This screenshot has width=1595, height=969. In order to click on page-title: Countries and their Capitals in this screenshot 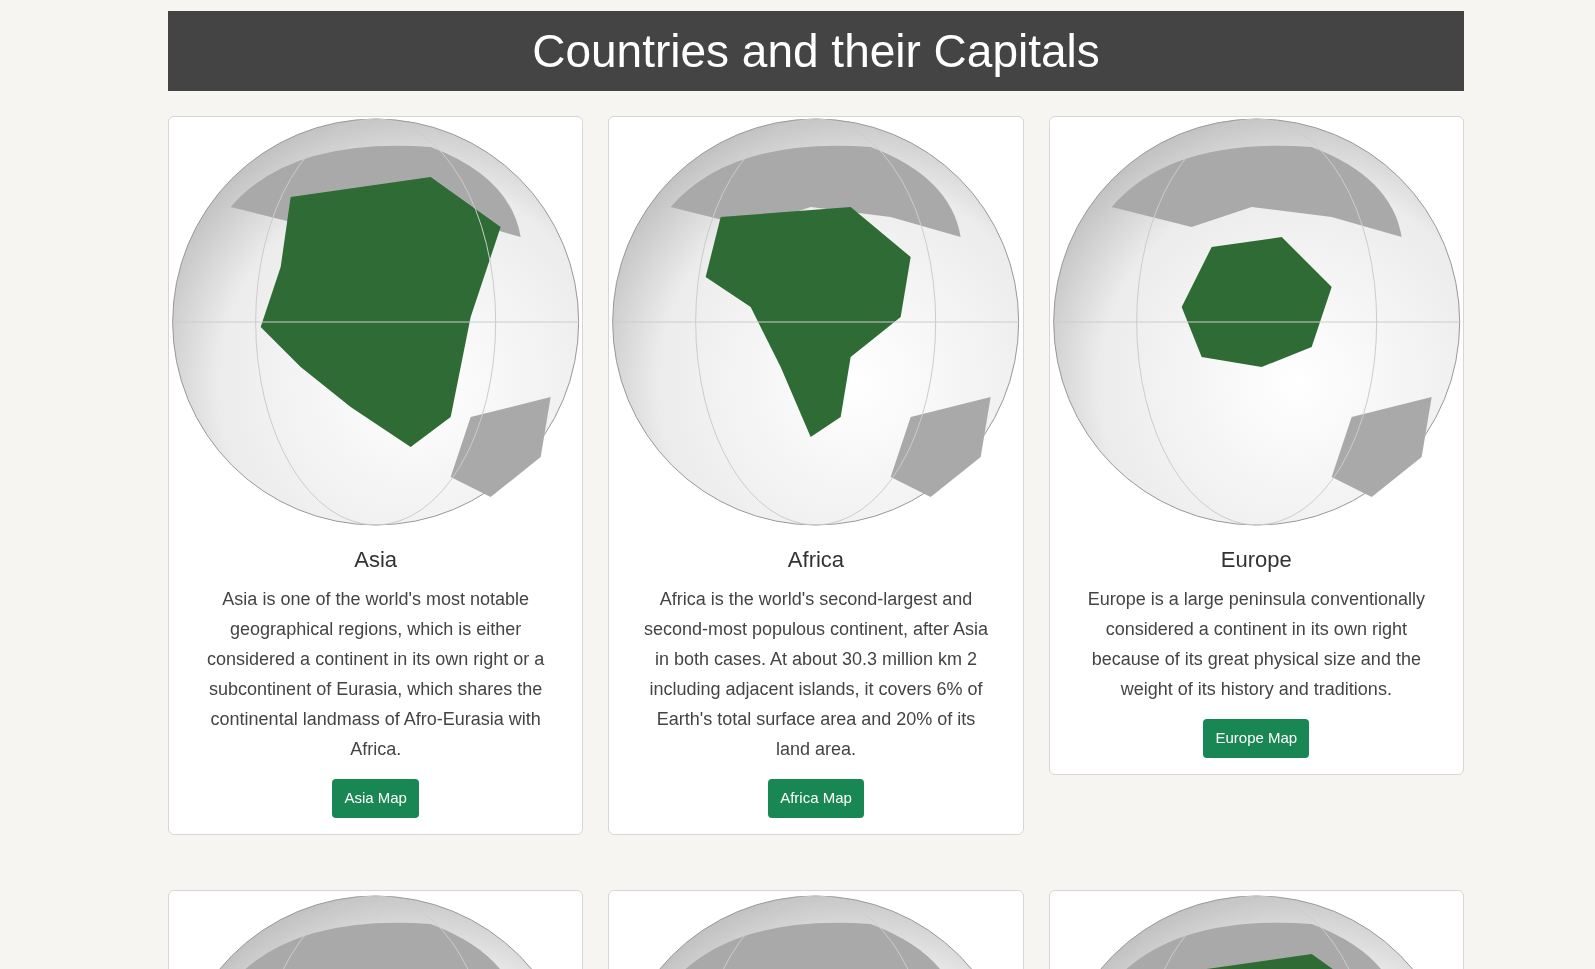, I will do `click(816, 51)`.